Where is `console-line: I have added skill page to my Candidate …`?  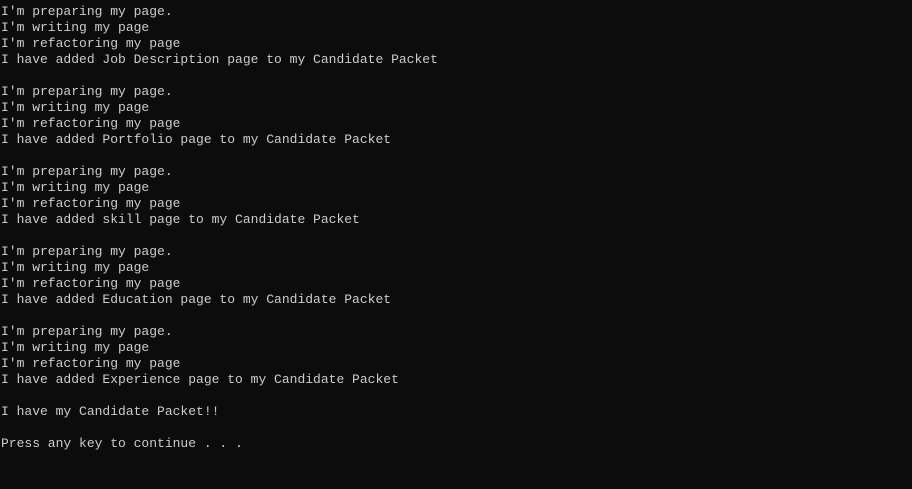
console-line: I have added skill page to my Candidate … is located at coordinates (180, 219).